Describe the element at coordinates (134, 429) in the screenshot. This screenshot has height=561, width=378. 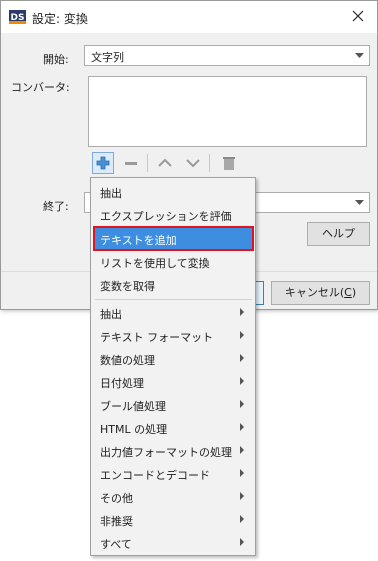
I see `submenu-label: HTML の処理` at that location.